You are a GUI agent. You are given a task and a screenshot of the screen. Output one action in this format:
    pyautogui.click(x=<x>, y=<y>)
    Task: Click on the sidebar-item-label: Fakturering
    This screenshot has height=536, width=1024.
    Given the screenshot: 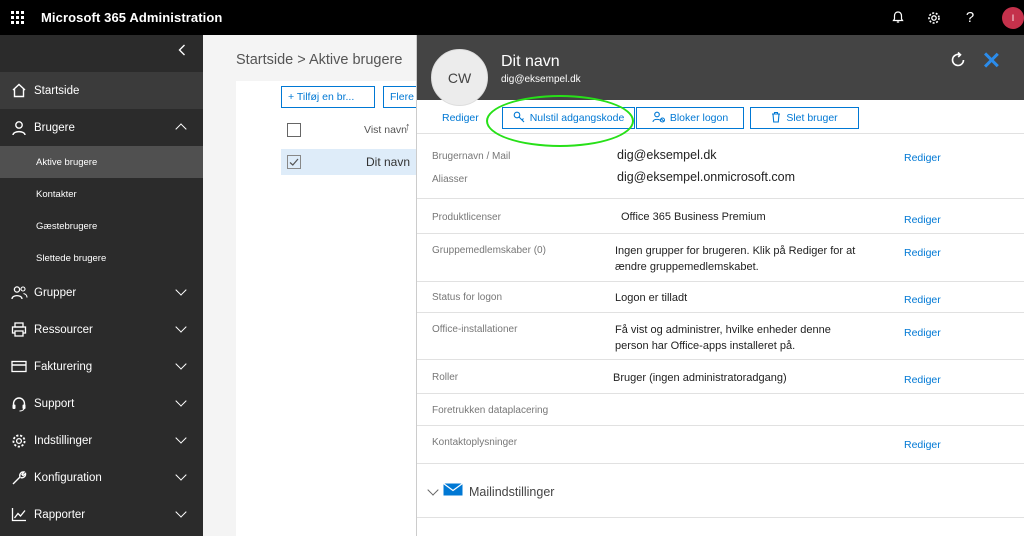 What is the action you would take?
    pyautogui.click(x=63, y=366)
    